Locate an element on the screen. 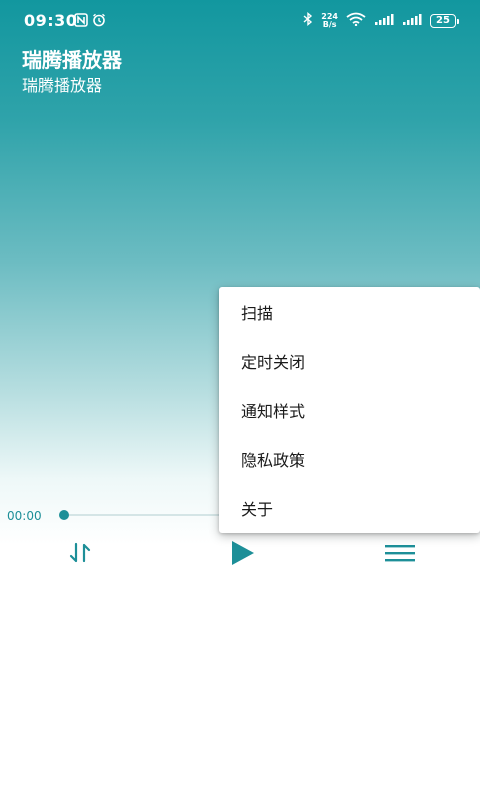 This screenshot has height=800, width=480. playlist-menu-button is located at coordinates (400, 555).